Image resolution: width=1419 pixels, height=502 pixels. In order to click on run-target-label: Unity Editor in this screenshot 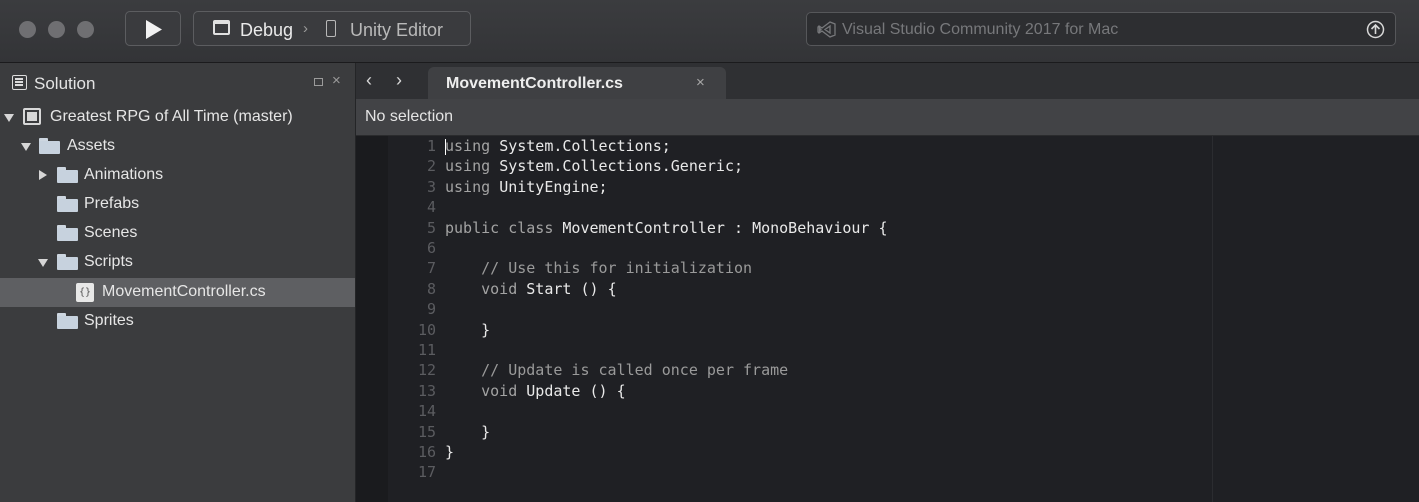, I will do `click(396, 30)`.